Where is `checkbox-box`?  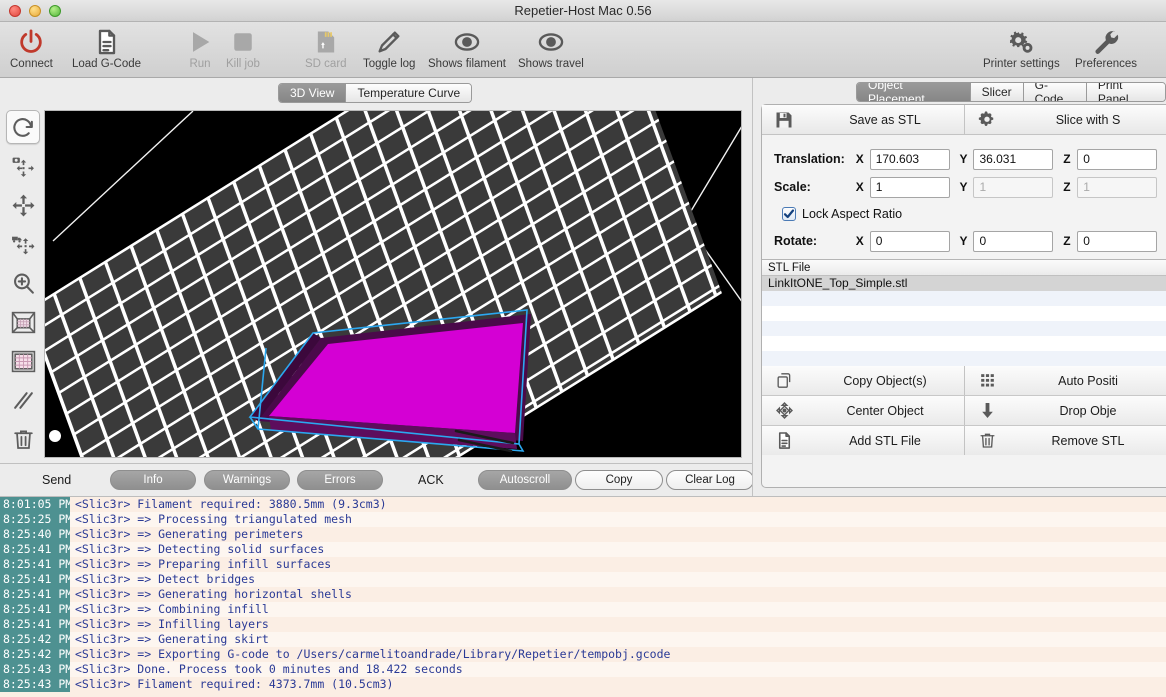 checkbox-box is located at coordinates (789, 214).